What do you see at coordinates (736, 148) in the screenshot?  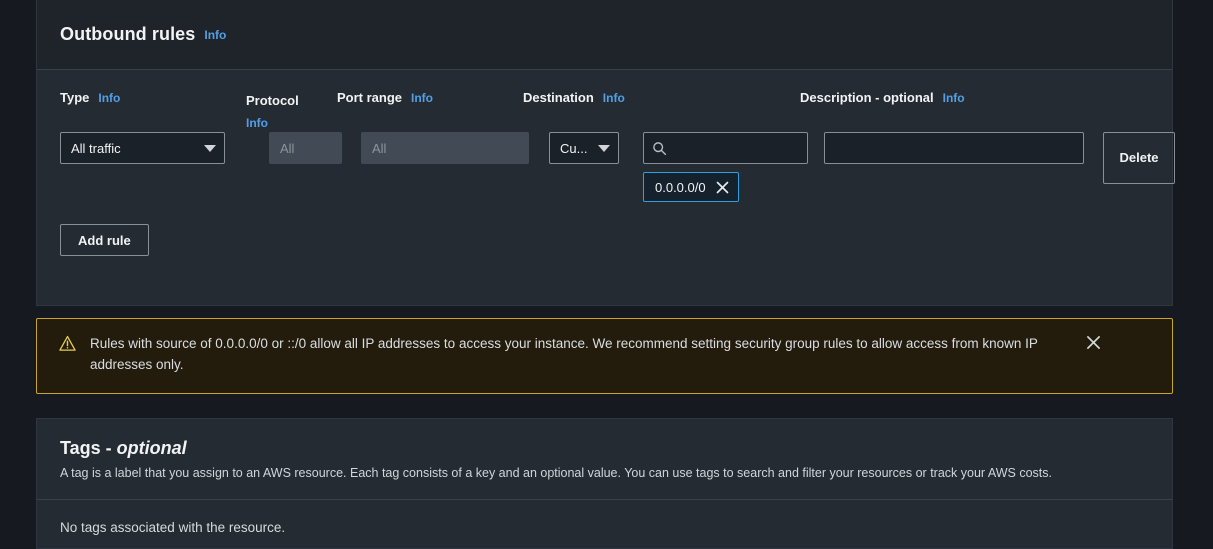 I see `destination-search-input` at bounding box center [736, 148].